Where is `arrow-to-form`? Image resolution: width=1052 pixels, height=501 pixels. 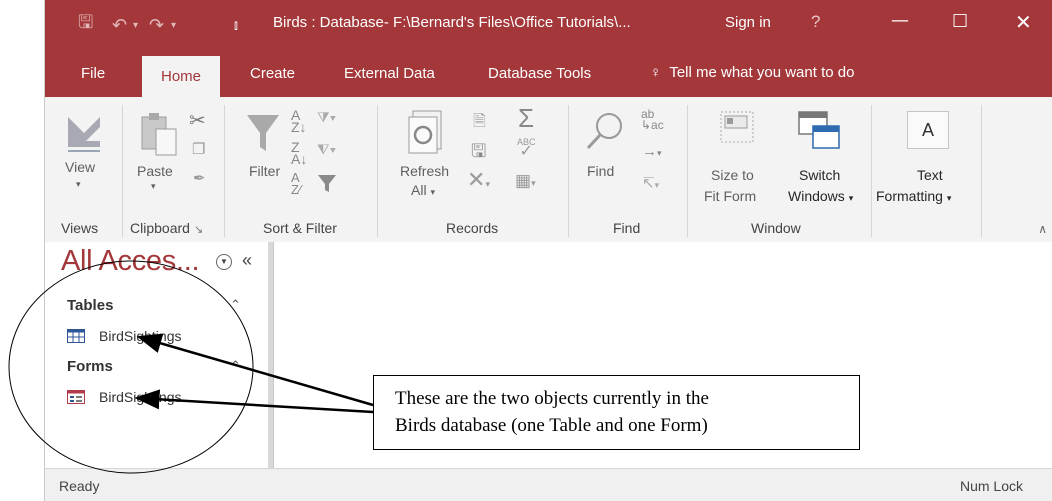
arrow-to-form is located at coordinates (254, 401).